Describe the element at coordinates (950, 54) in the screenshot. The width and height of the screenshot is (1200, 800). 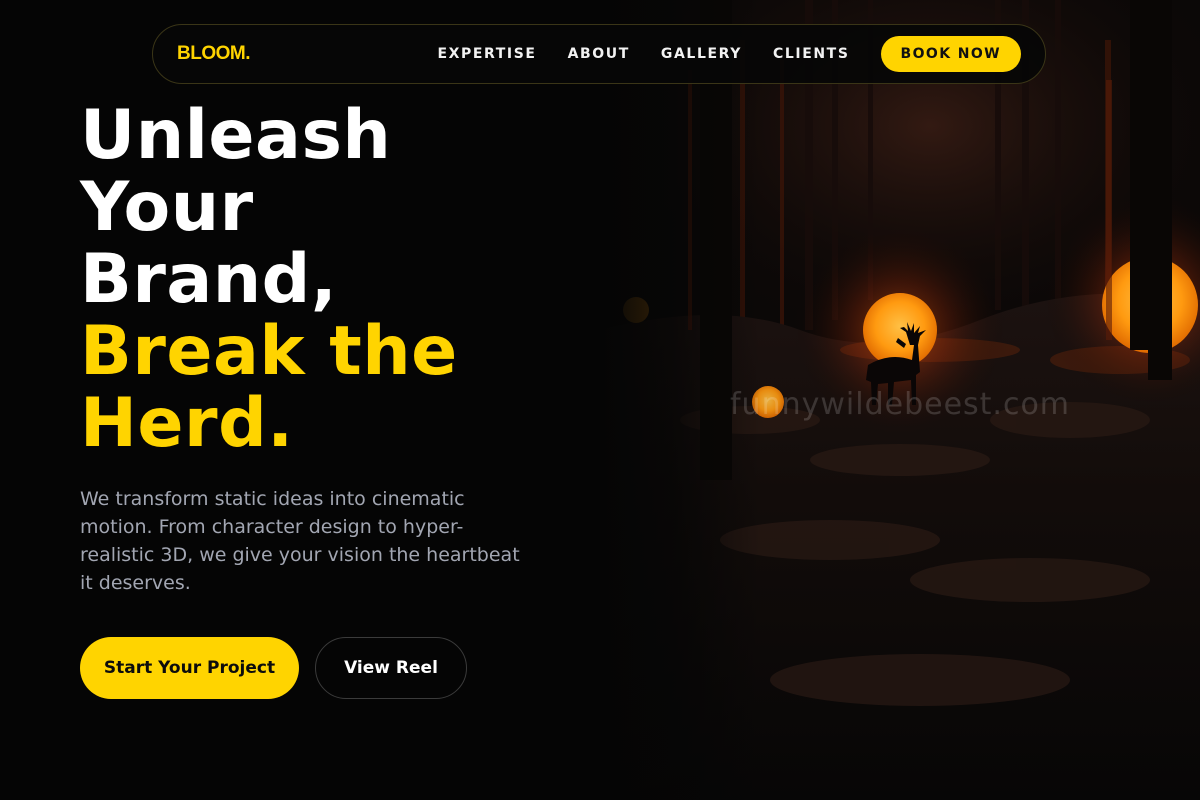
I see `book-now-button: BOOK NOW` at that location.